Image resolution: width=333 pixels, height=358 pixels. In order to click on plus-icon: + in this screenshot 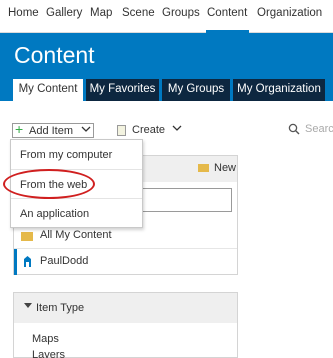, I will do `click(19, 129)`.